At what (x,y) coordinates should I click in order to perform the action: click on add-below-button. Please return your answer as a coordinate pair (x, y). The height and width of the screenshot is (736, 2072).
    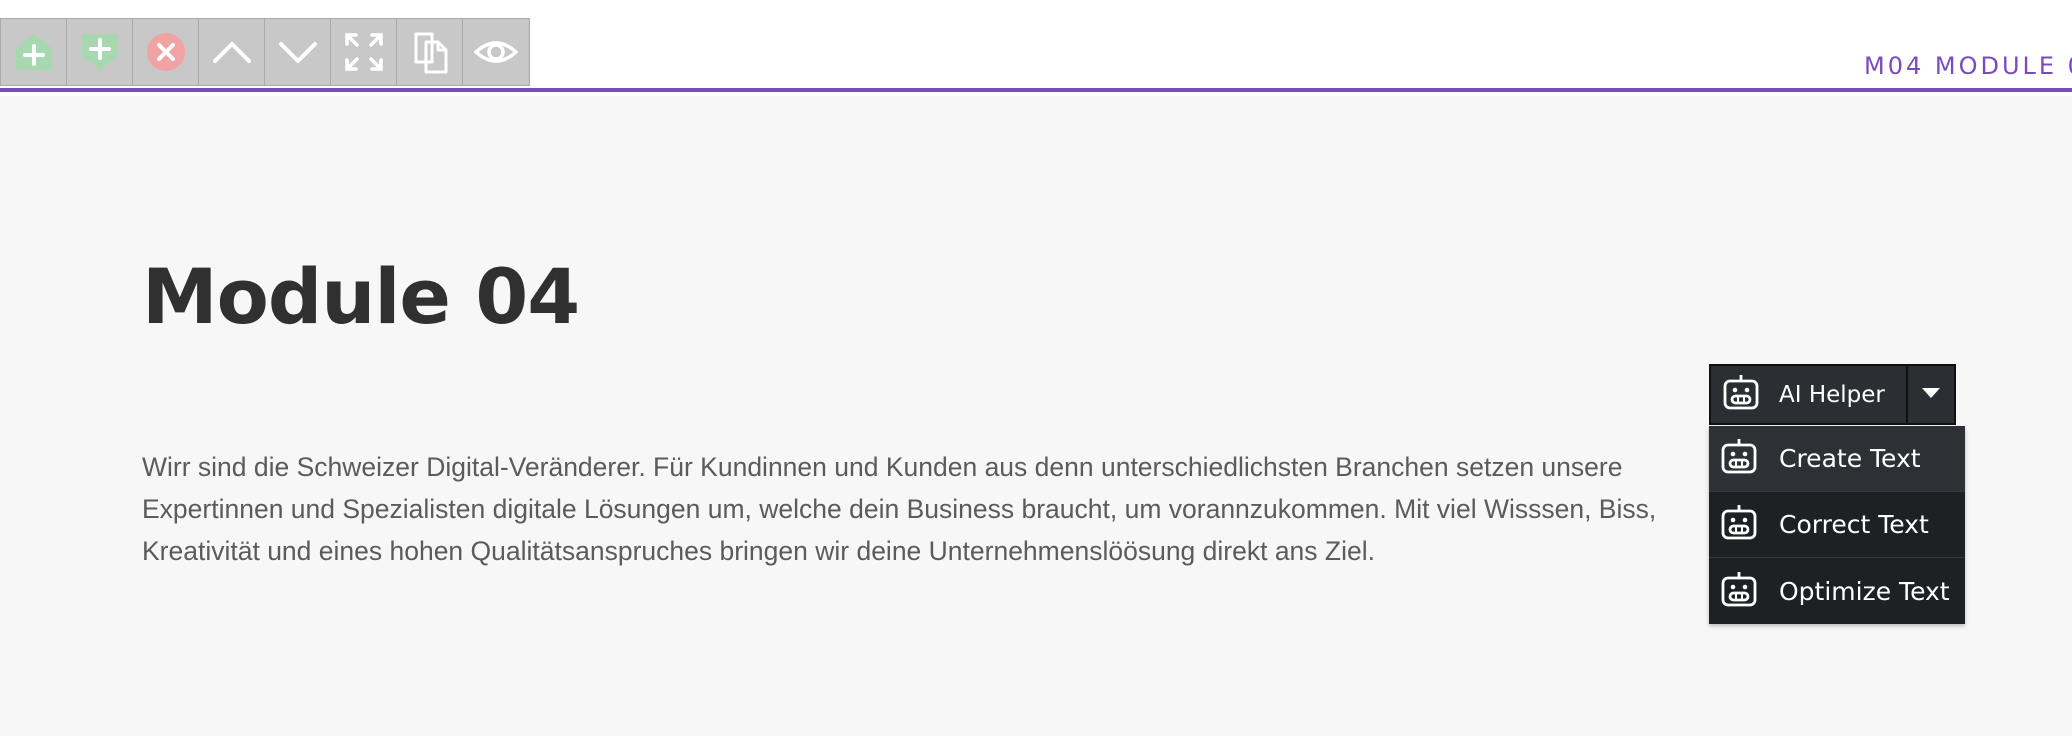
    Looking at the image, I should click on (100, 52).